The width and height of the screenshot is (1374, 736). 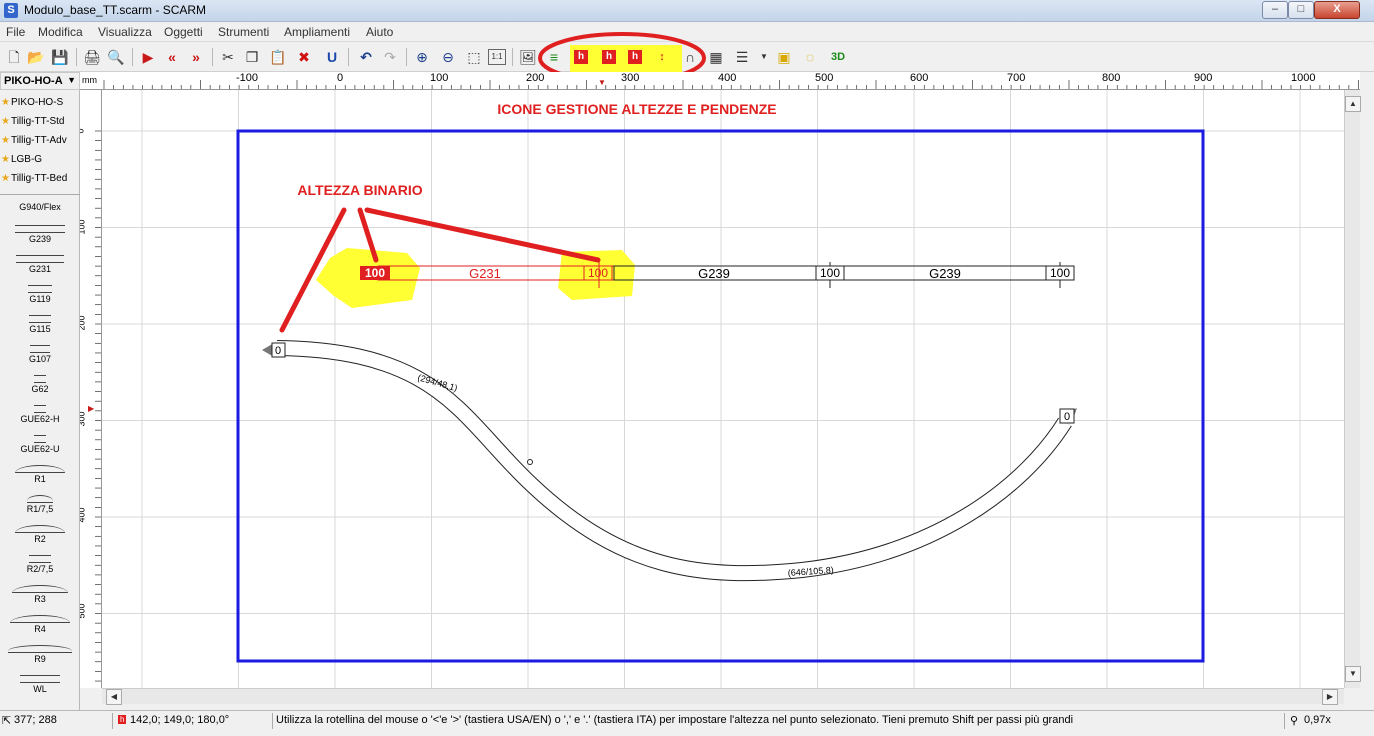 I want to click on library-item: ★Tillig-TT-Std, so click(x=40, y=121).